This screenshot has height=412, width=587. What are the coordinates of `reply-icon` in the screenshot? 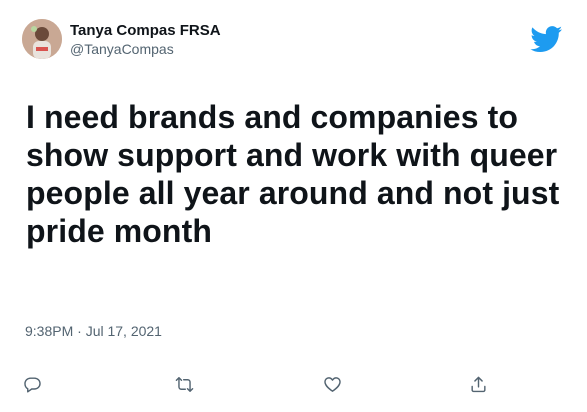 It's located at (32, 384).